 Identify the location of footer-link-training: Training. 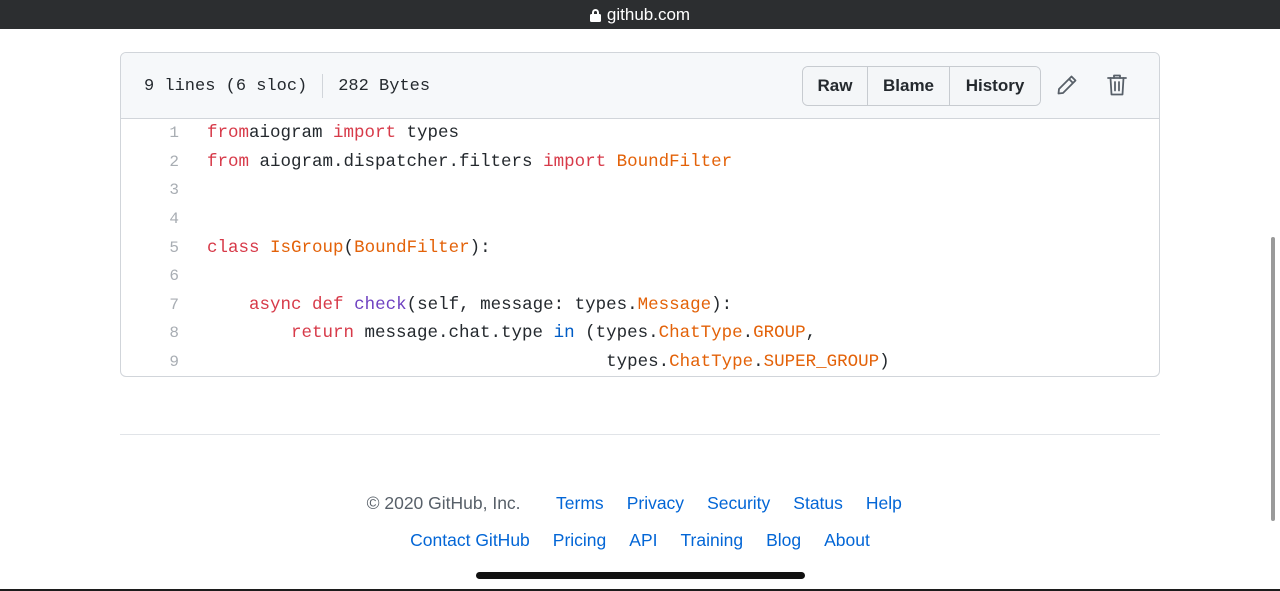
(712, 540).